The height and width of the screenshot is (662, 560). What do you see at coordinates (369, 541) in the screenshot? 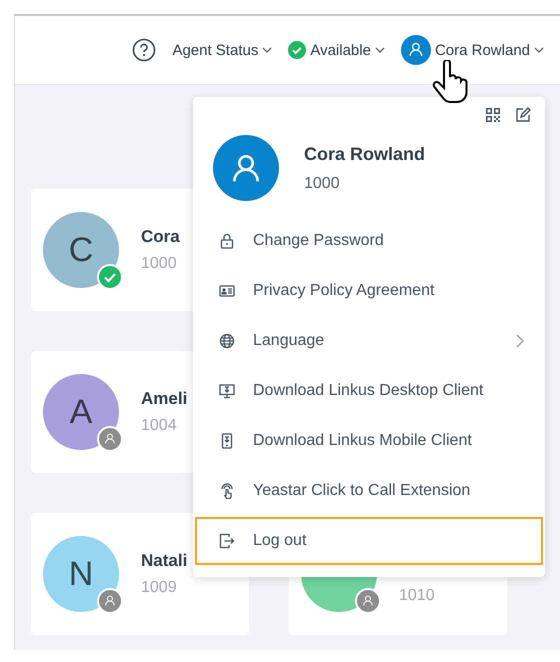
I see `menu-item: Log out` at bounding box center [369, 541].